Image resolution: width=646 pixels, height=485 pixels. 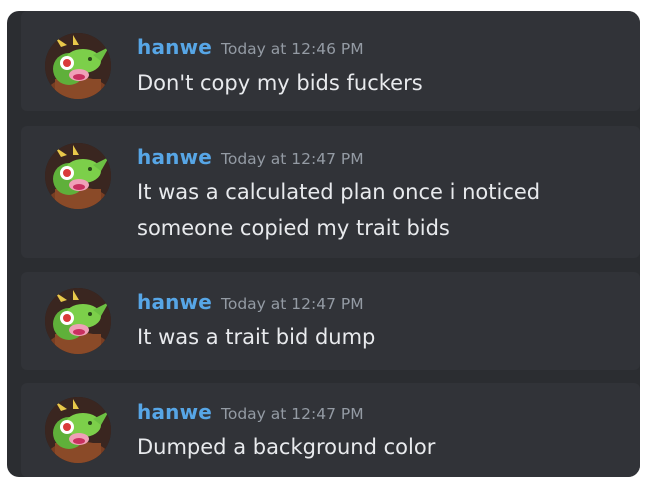 I want to click on message-text-line-1: It was a calculated plan once i noticed, so click(x=339, y=192).